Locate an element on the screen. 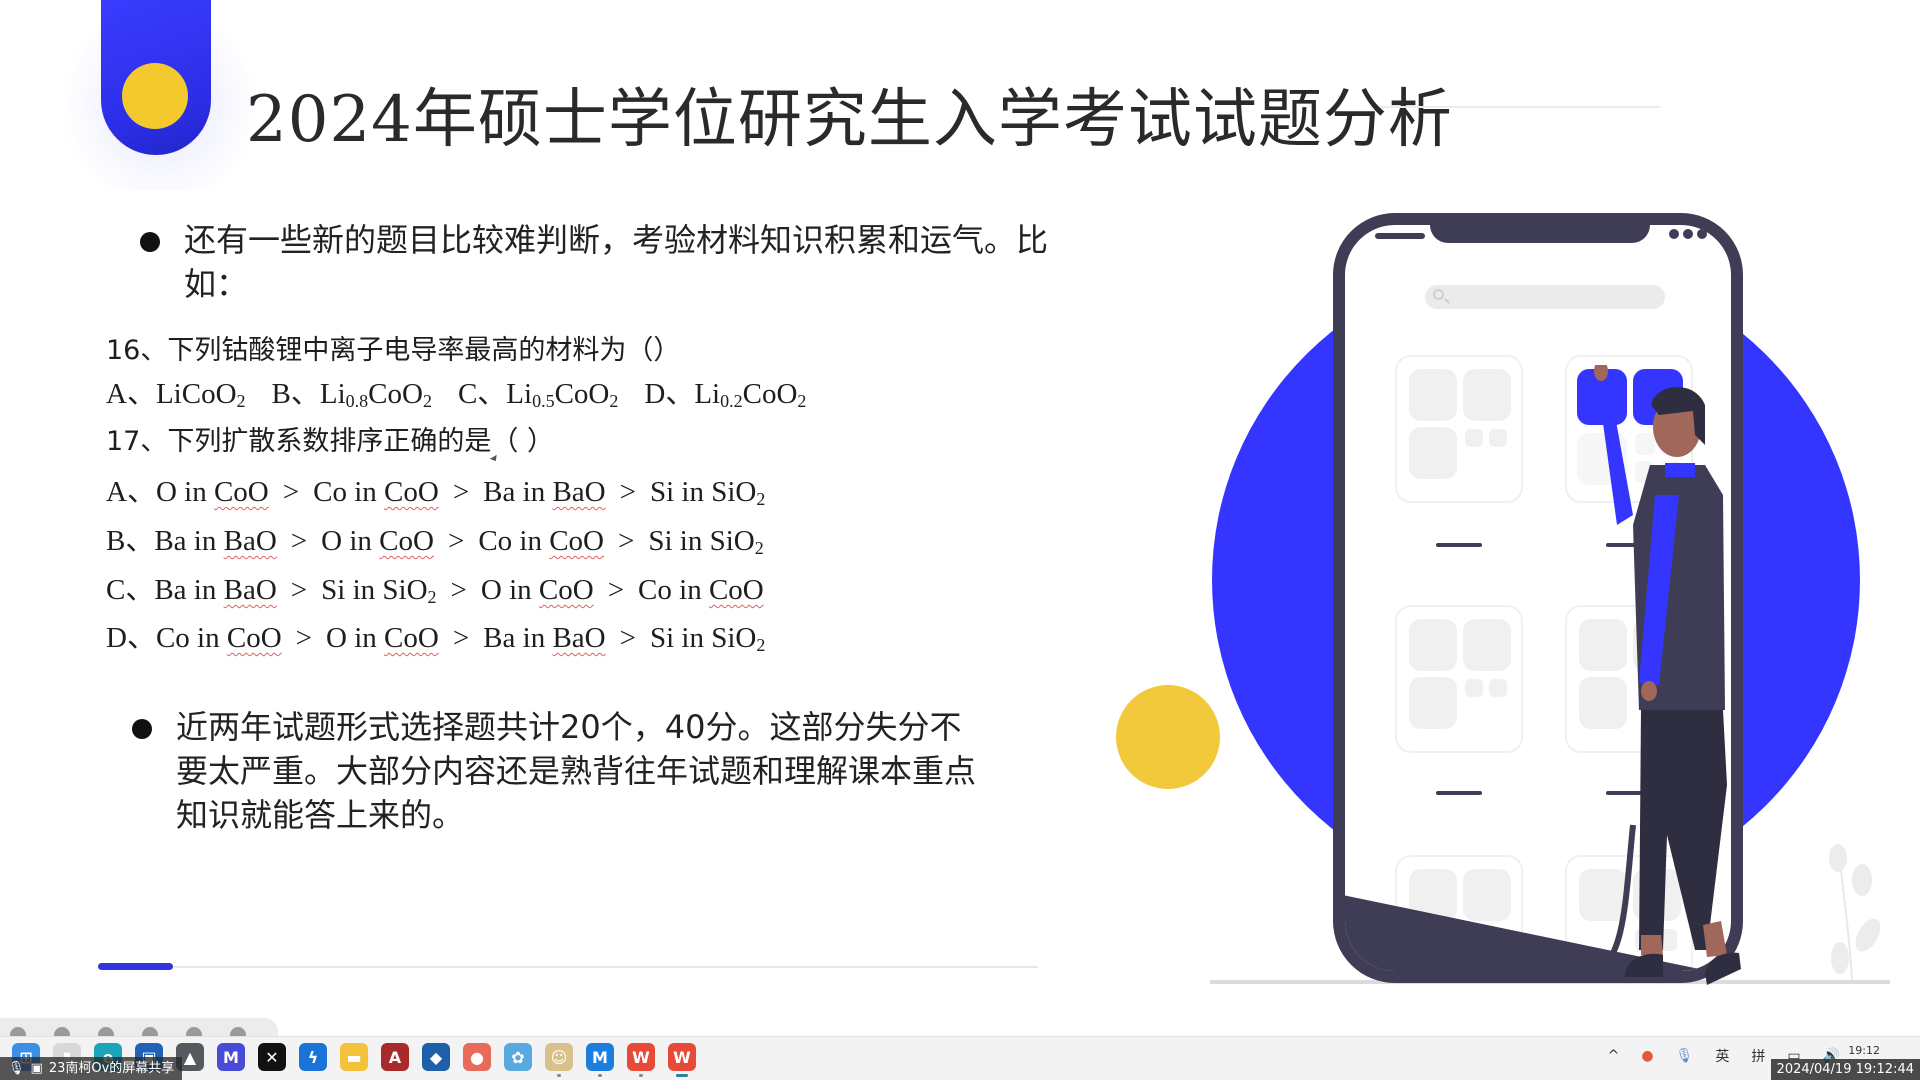 Image resolution: width=1920 pixels, height=1080 pixels. bullet-intro: 还有一些新的题目比较难判断，考验材料知识积累和运气。比如： is located at coordinates (610, 262).